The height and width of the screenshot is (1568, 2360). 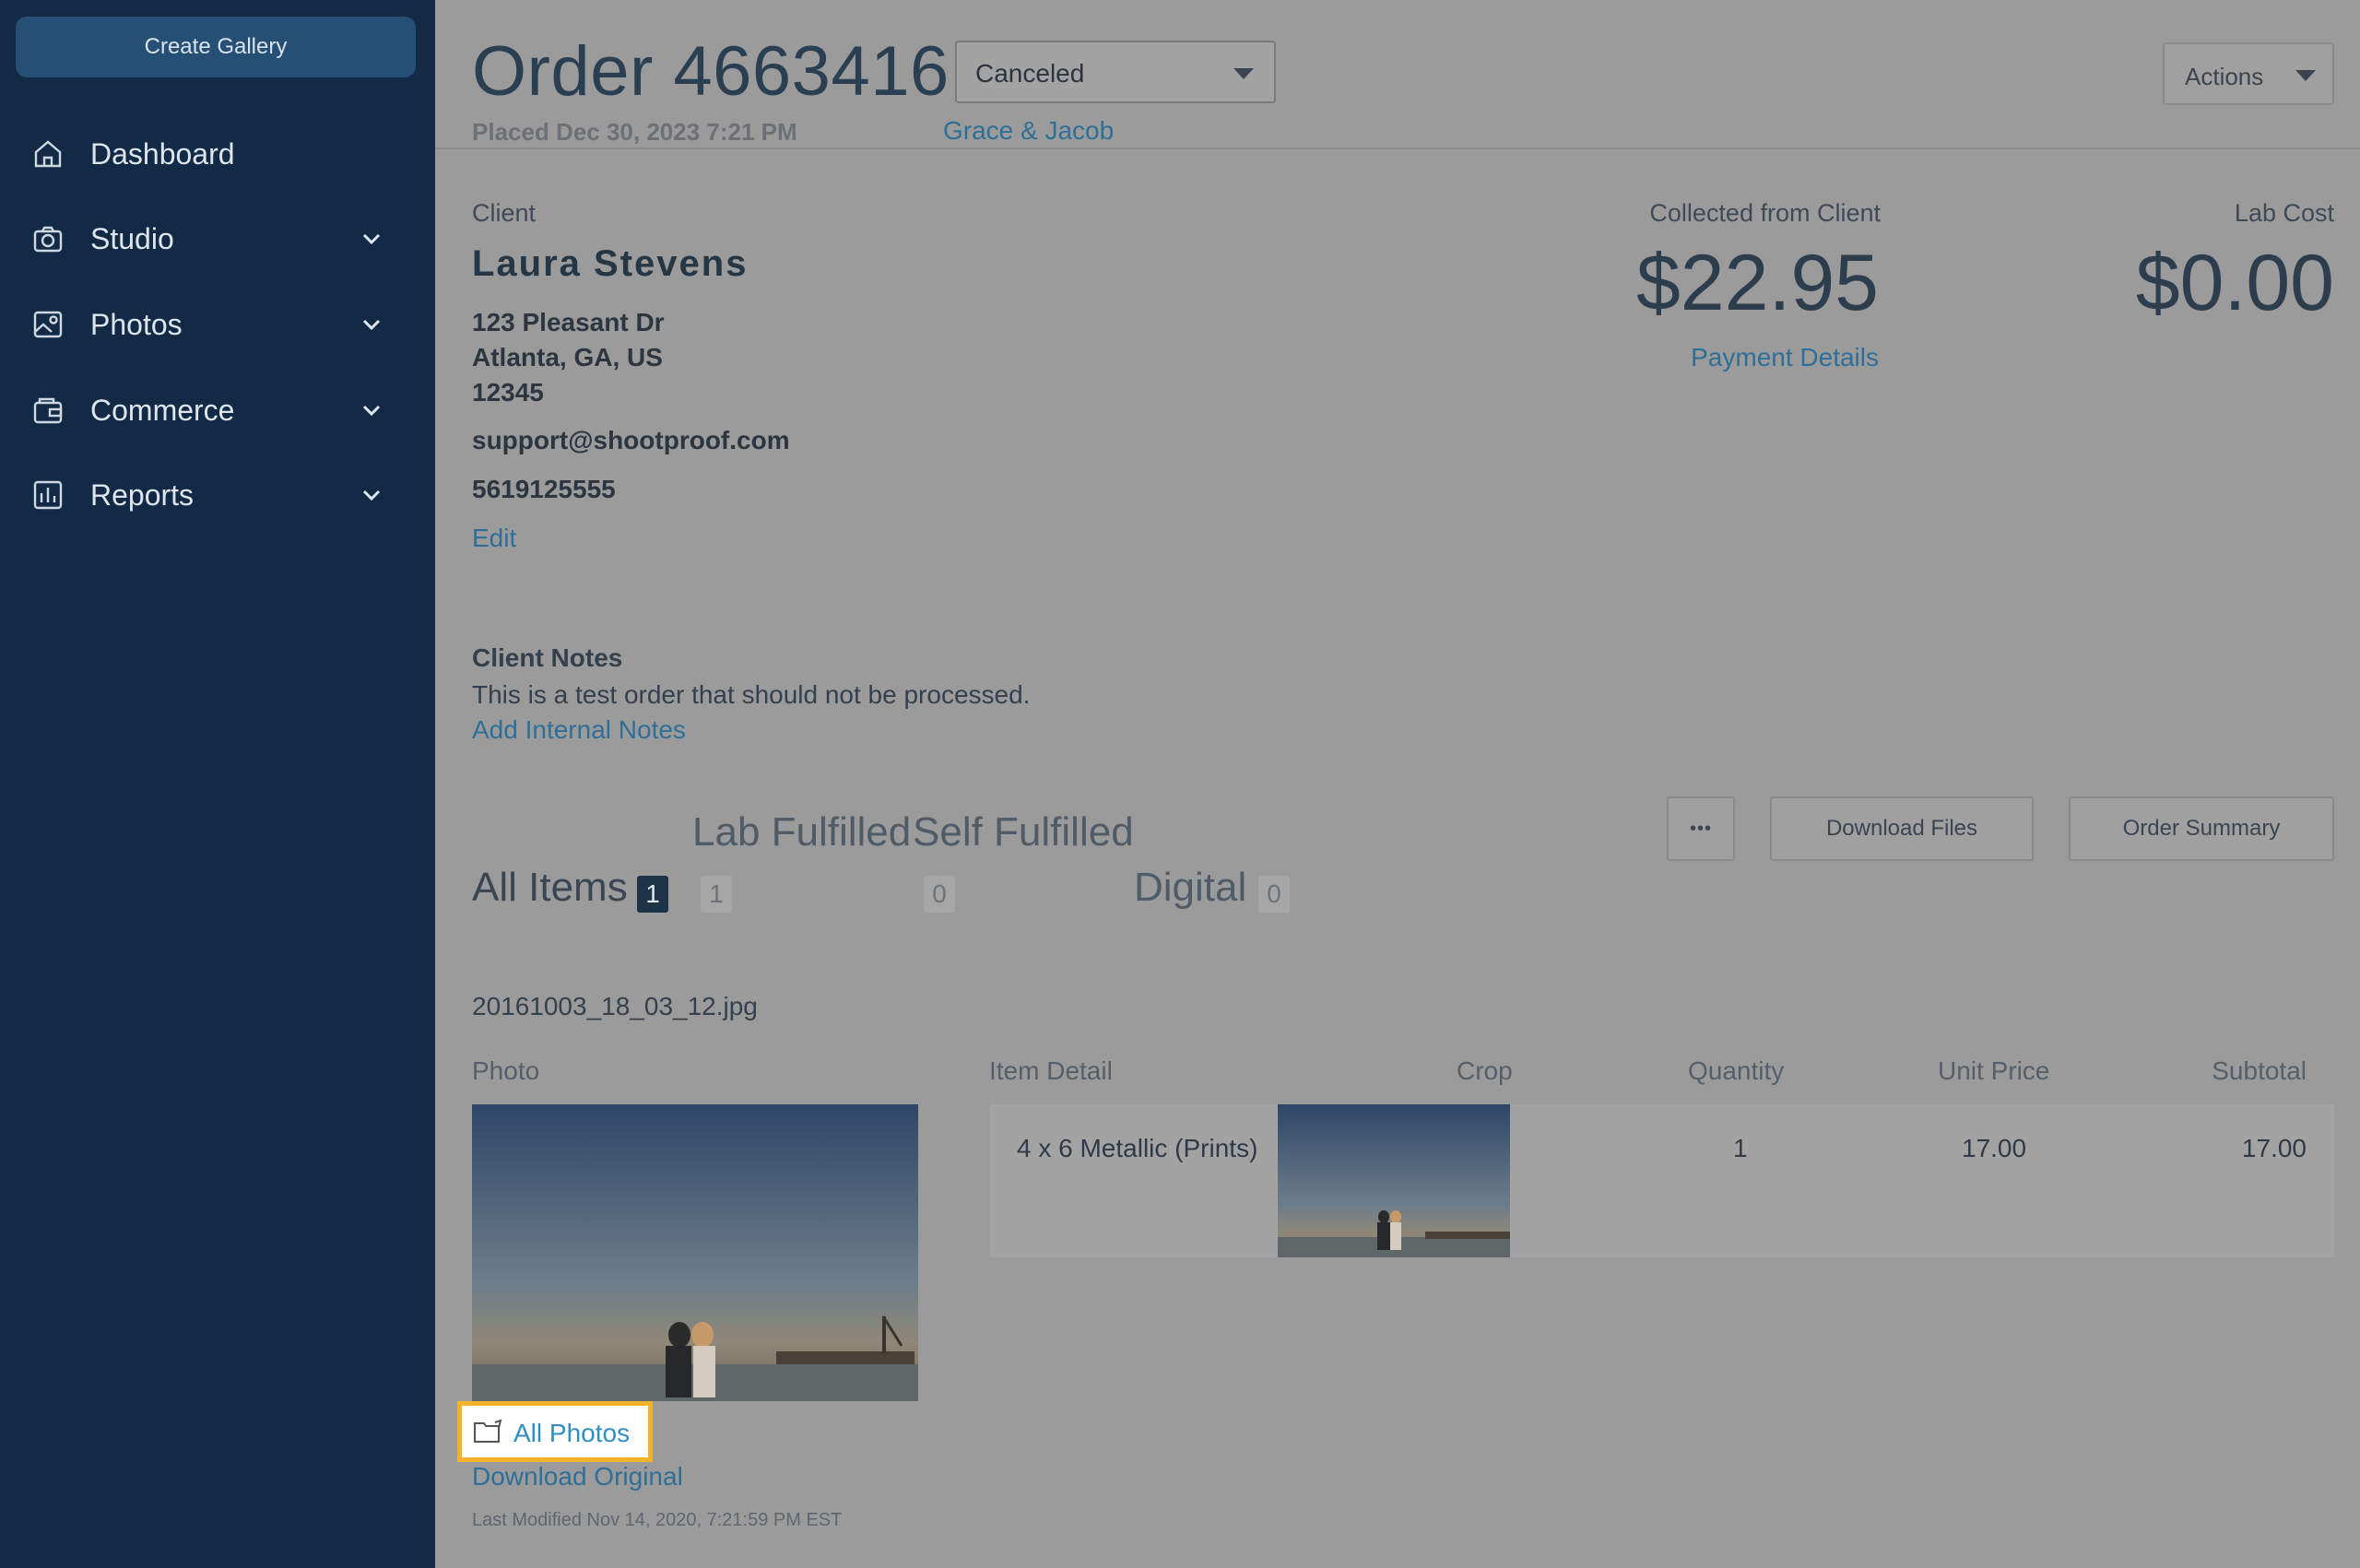 What do you see at coordinates (939, 894) in the screenshot?
I see `self-fulfilled-count: 0` at bounding box center [939, 894].